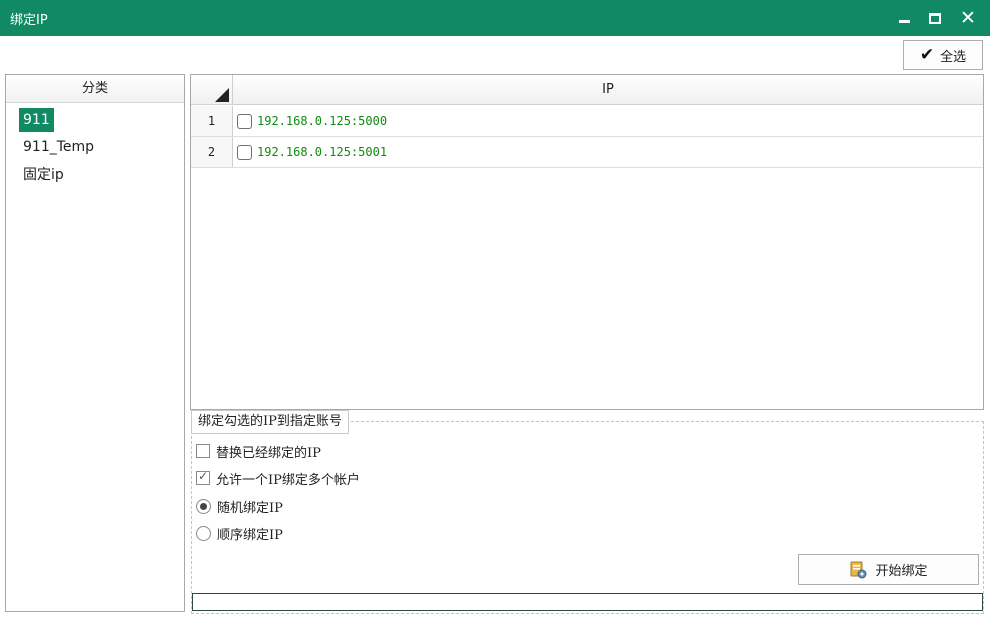 The image size is (990, 617). What do you see at coordinates (495, 18) in the screenshot?
I see `title-bar: 绑定IP ✕` at bounding box center [495, 18].